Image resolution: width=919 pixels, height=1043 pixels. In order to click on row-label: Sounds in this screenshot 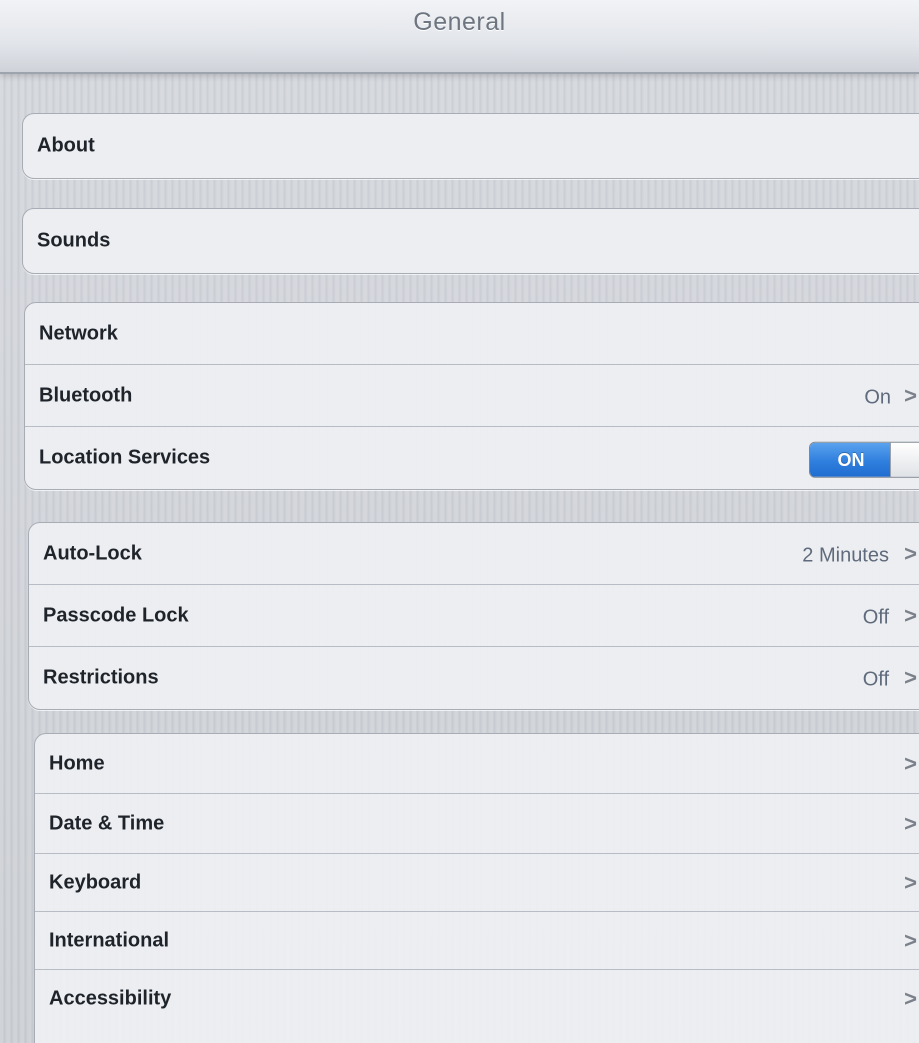, I will do `click(74, 240)`.